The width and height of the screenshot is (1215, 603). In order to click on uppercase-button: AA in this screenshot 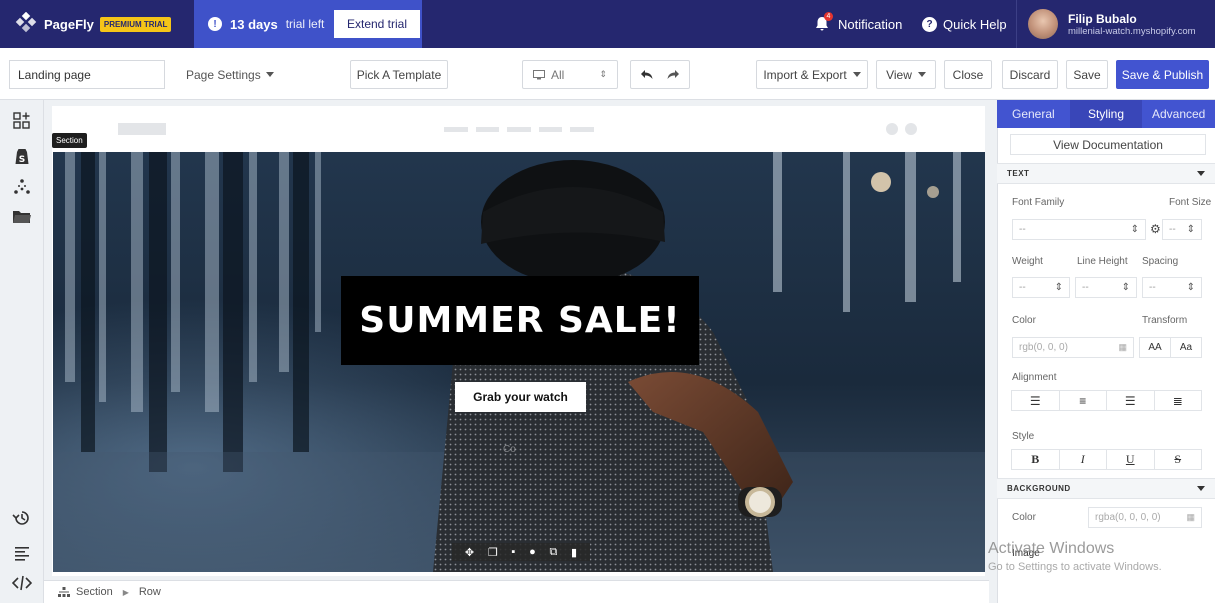, I will do `click(1155, 347)`.